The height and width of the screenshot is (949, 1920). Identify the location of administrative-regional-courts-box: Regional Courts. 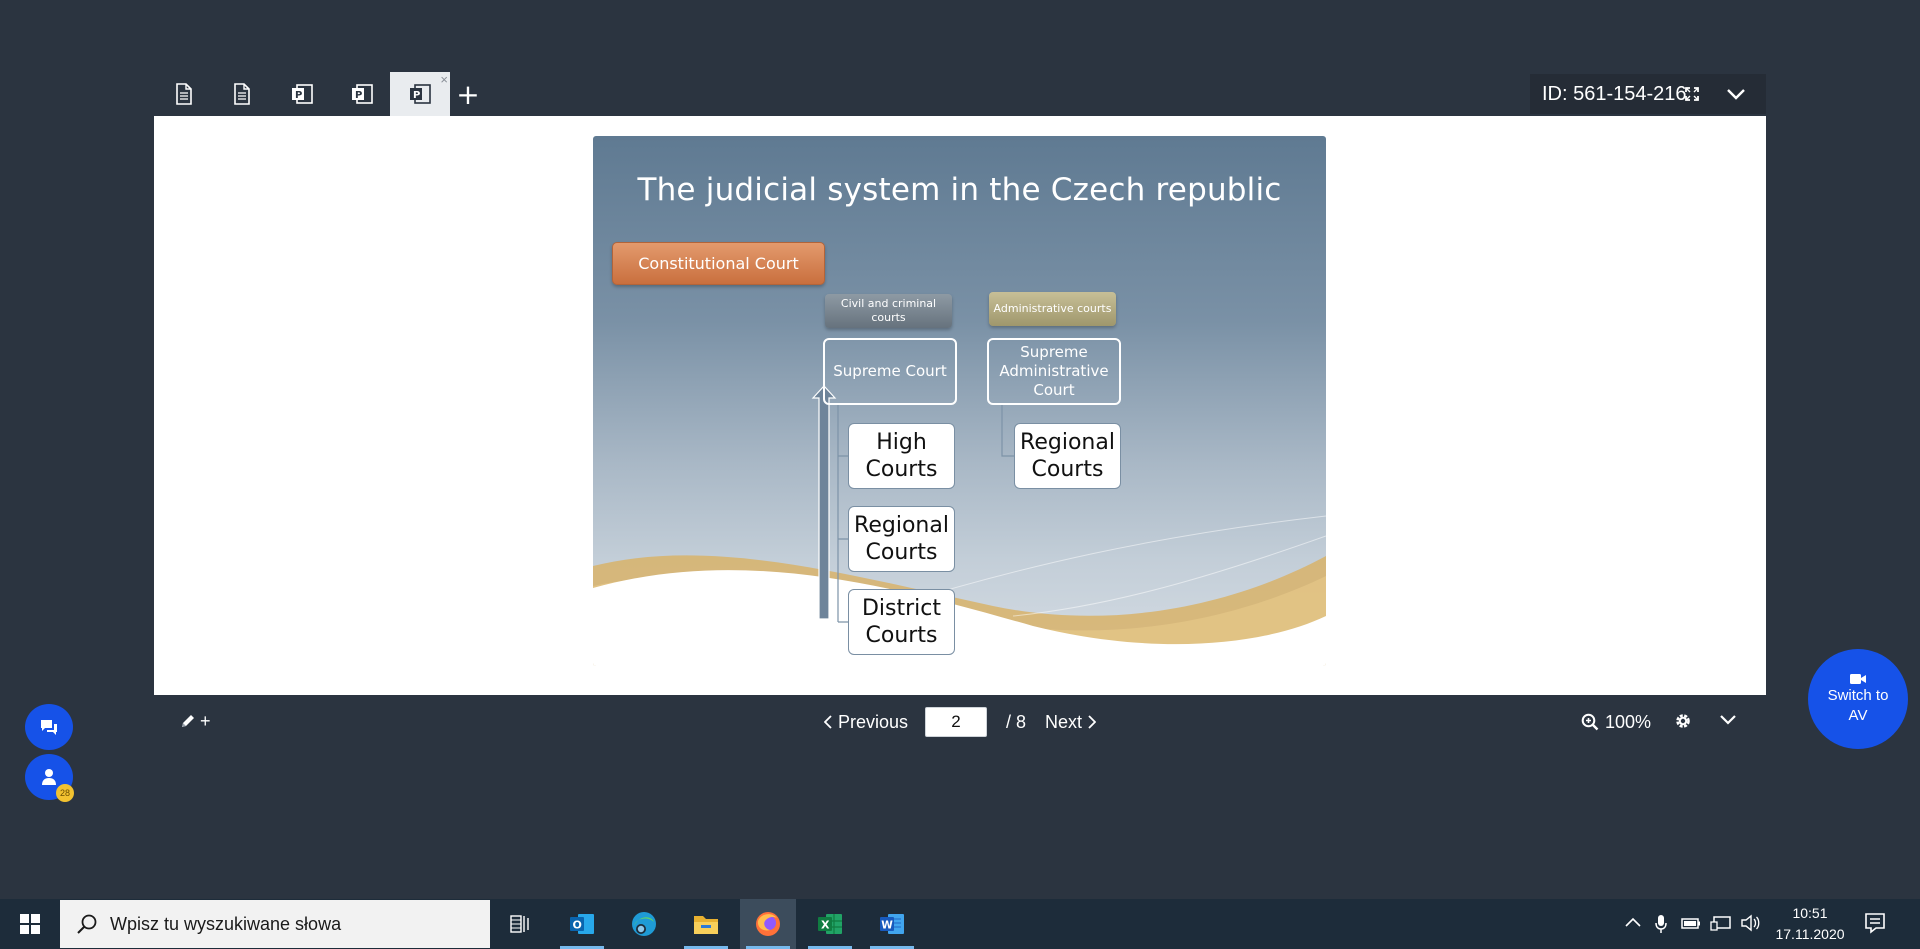
(1067, 456).